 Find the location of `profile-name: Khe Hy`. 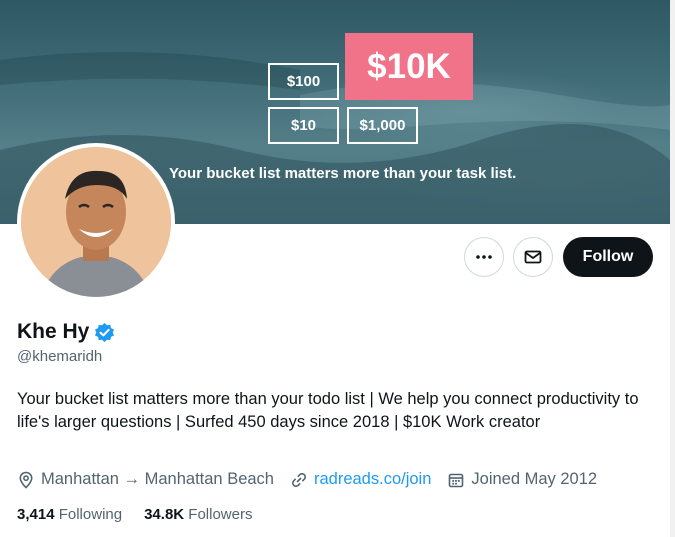

profile-name: Khe Hy is located at coordinates (66, 332).